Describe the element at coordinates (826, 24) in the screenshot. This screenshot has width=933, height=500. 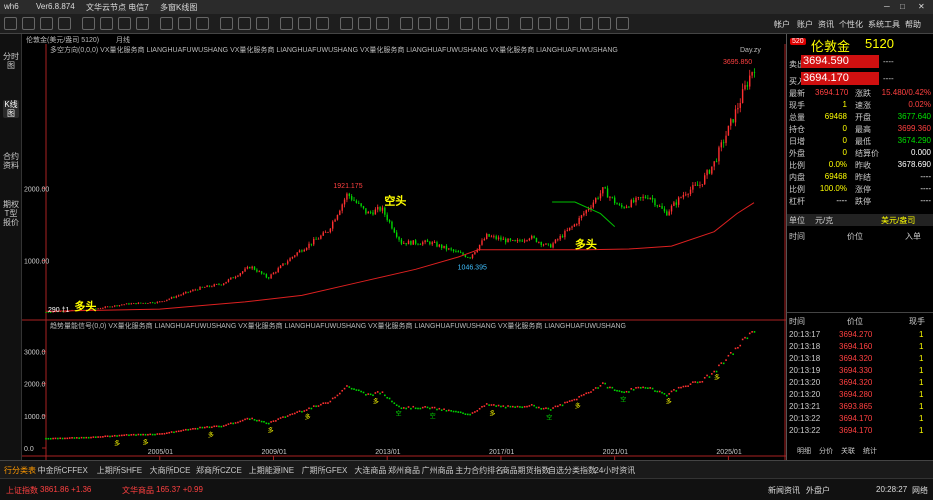
I see `menu-news: 资讯` at that location.